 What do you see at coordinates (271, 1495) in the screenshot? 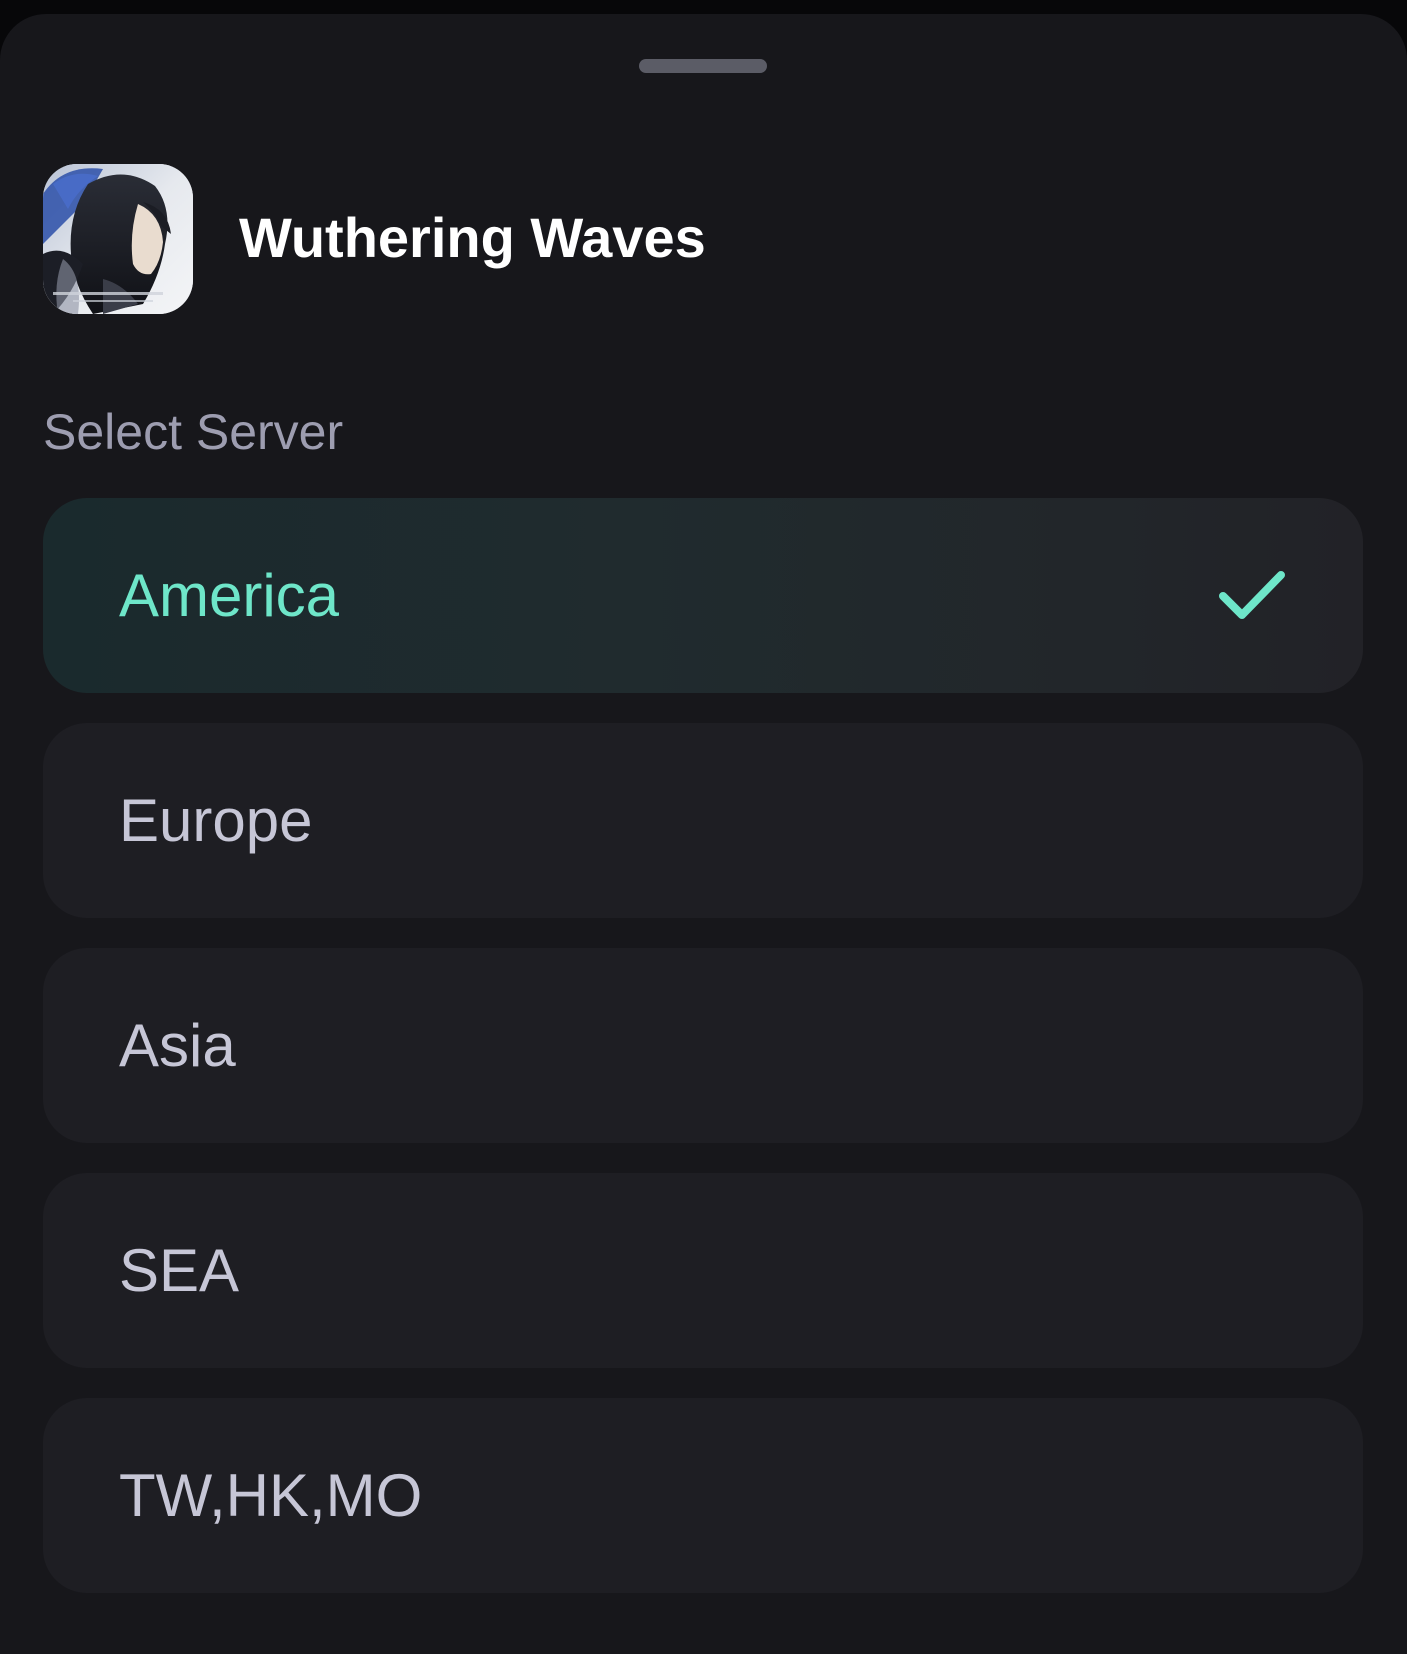
I see `server-option-label: TW,HK,MO` at bounding box center [271, 1495].